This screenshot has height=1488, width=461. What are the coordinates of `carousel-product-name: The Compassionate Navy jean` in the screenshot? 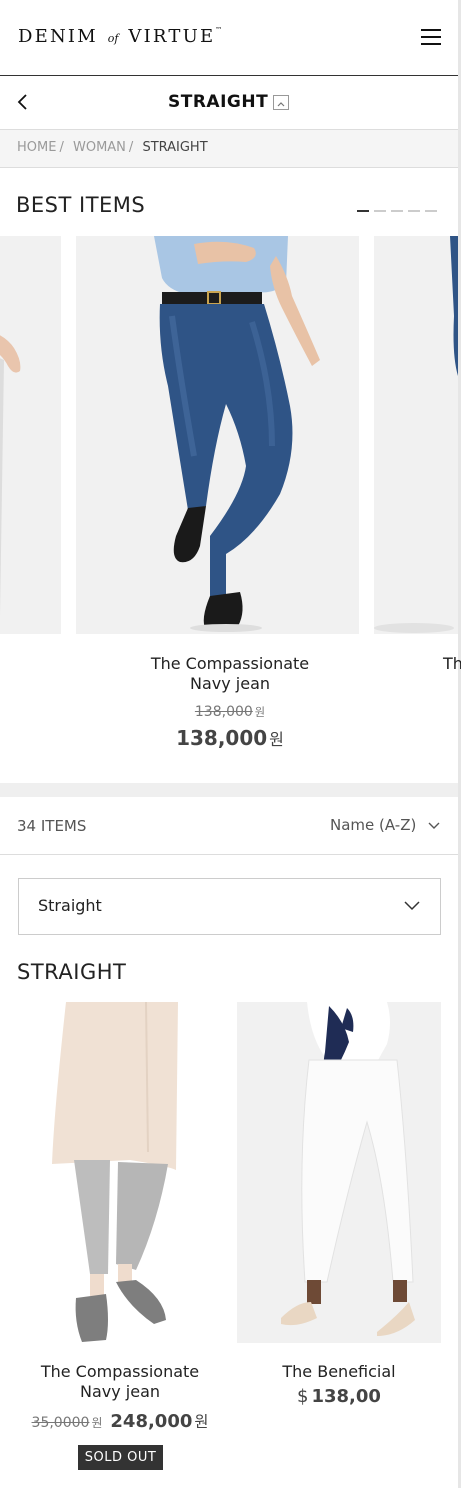 It's located at (230, 674).